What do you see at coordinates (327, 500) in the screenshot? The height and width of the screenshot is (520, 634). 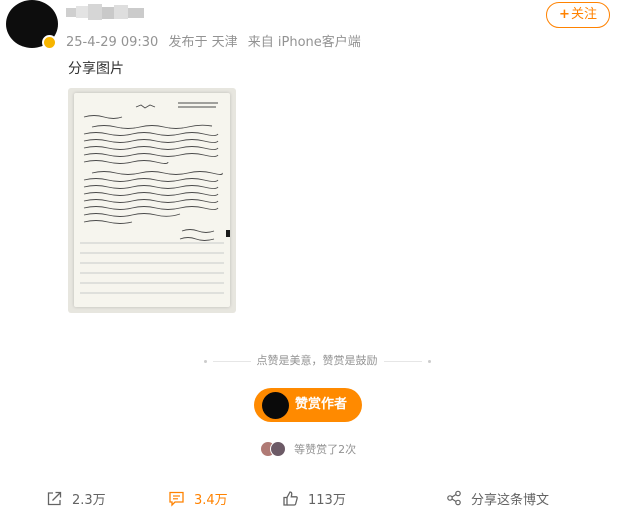 I see `like-count: 113万` at bounding box center [327, 500].